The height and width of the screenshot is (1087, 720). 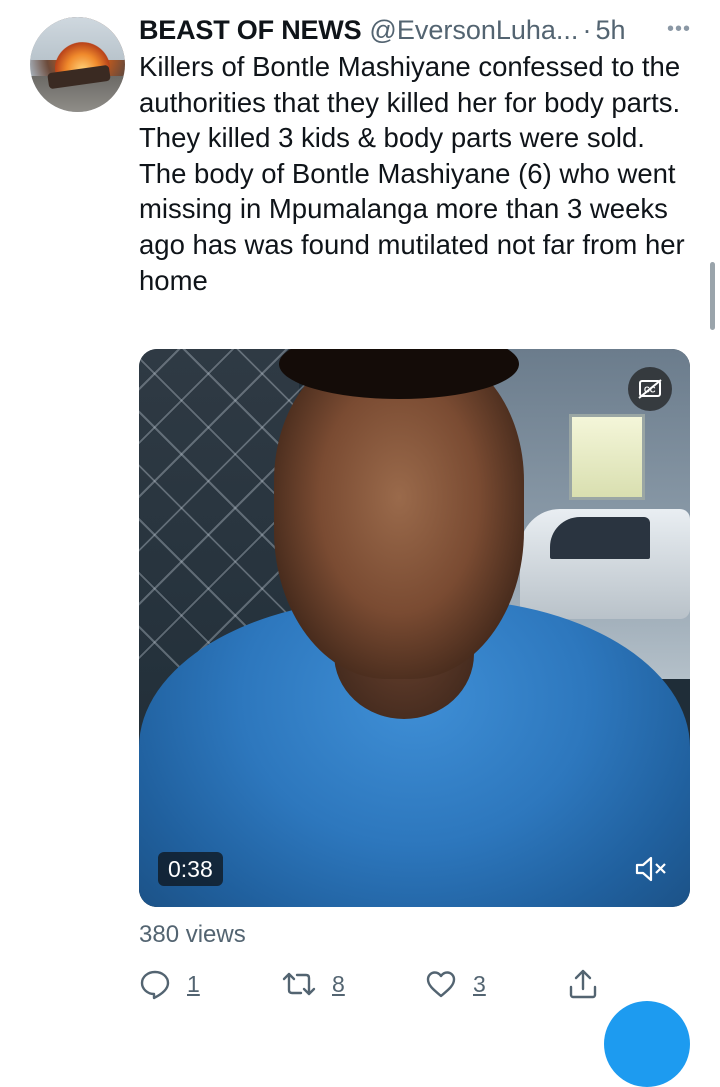 I want to click on view-count: 380 views, so click(x=192, y=934).